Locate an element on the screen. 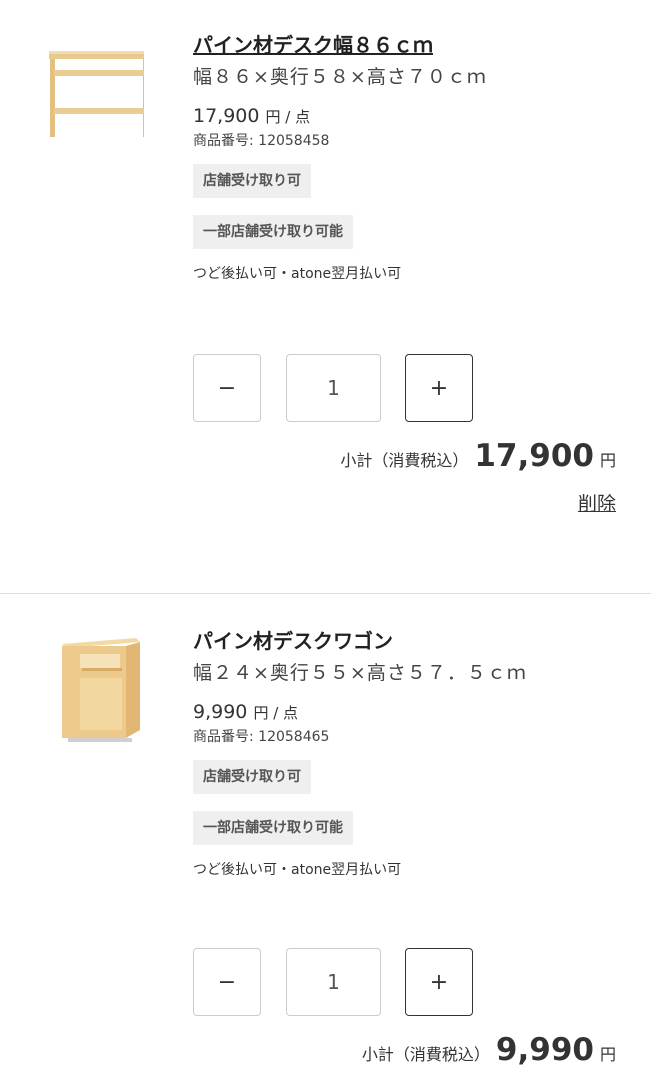  price-value: 9,990 is located at coordinates (220, 712).